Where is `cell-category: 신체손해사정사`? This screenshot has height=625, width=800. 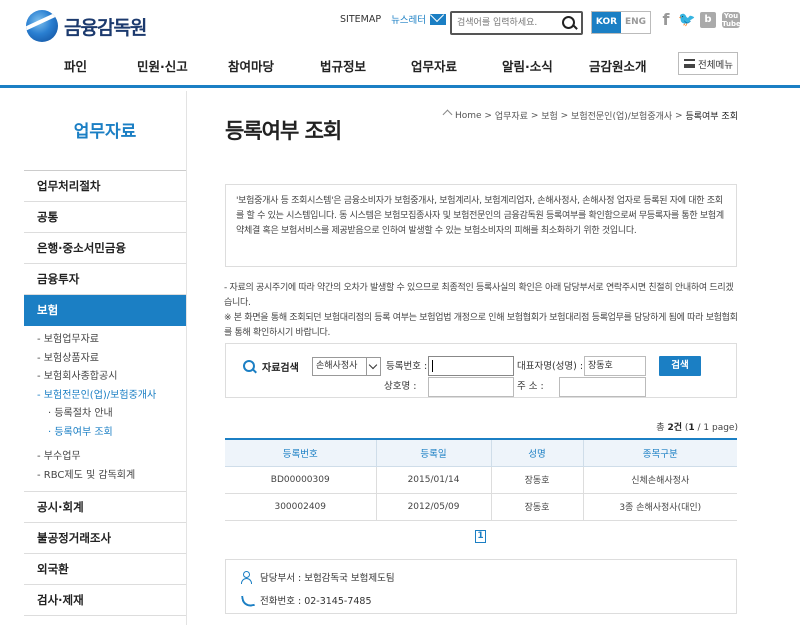
cell-category: 신체손해사정사 is located at coordinates (659, 480).